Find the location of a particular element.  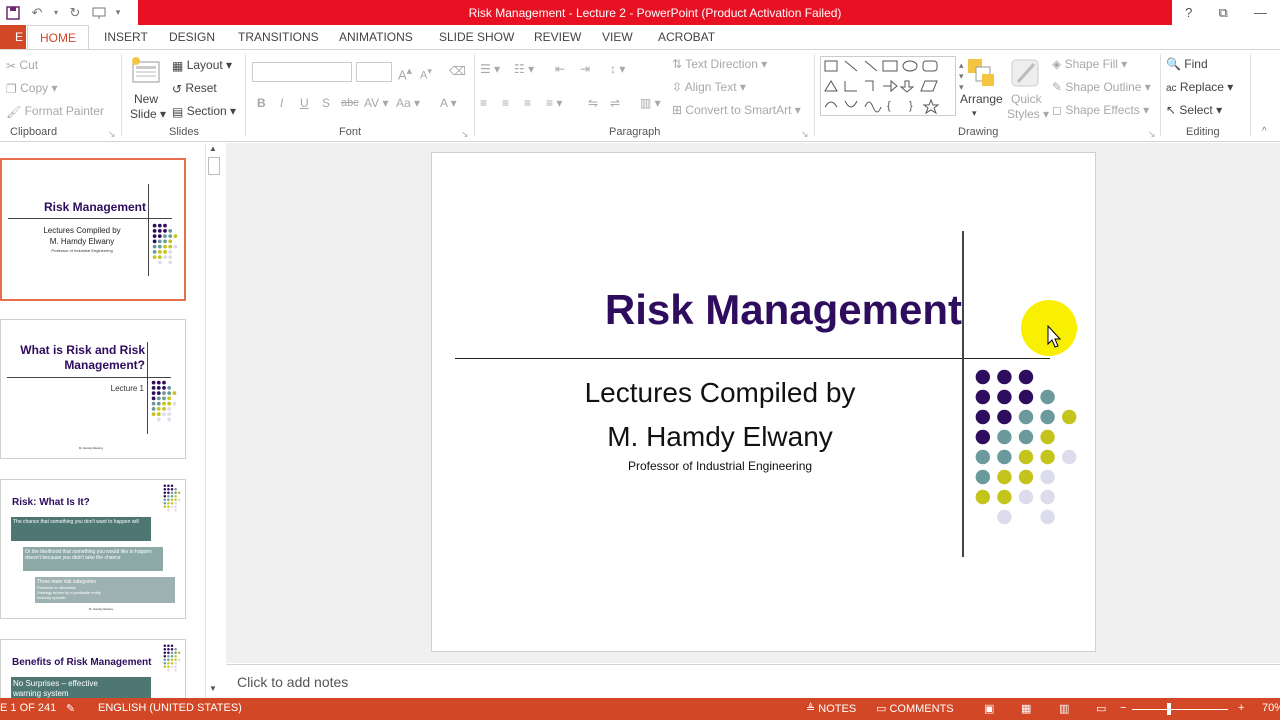

cut-button: ✂ Cut is located at coordinates (22, 65).